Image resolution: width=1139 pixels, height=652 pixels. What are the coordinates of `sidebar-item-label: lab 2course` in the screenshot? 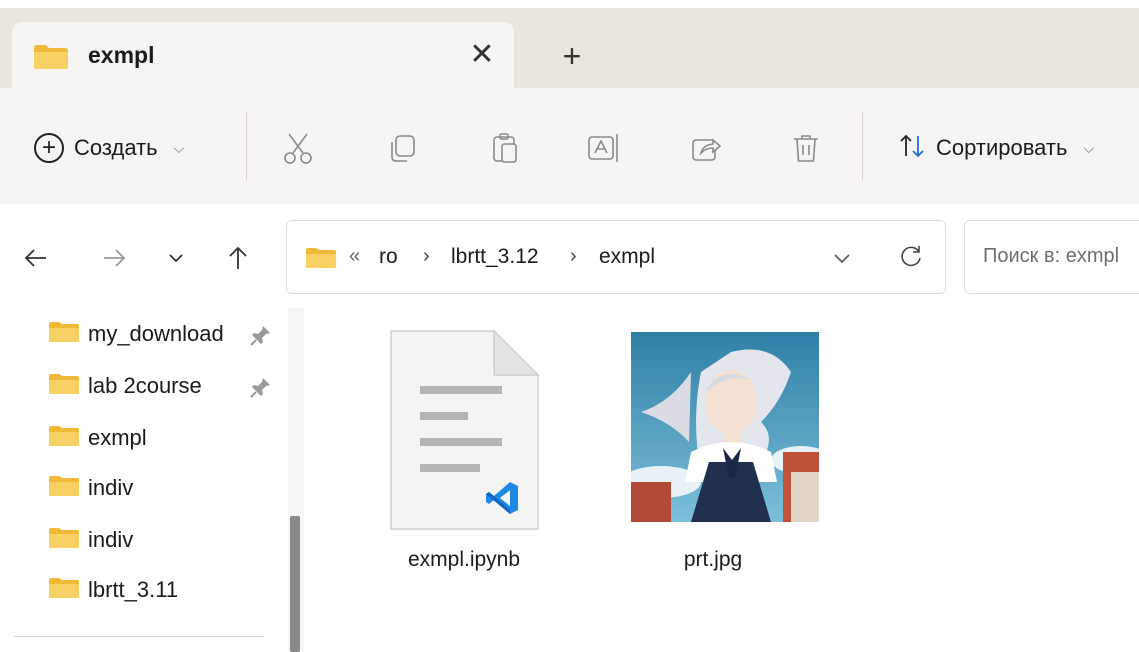 It's located at (145, 385).